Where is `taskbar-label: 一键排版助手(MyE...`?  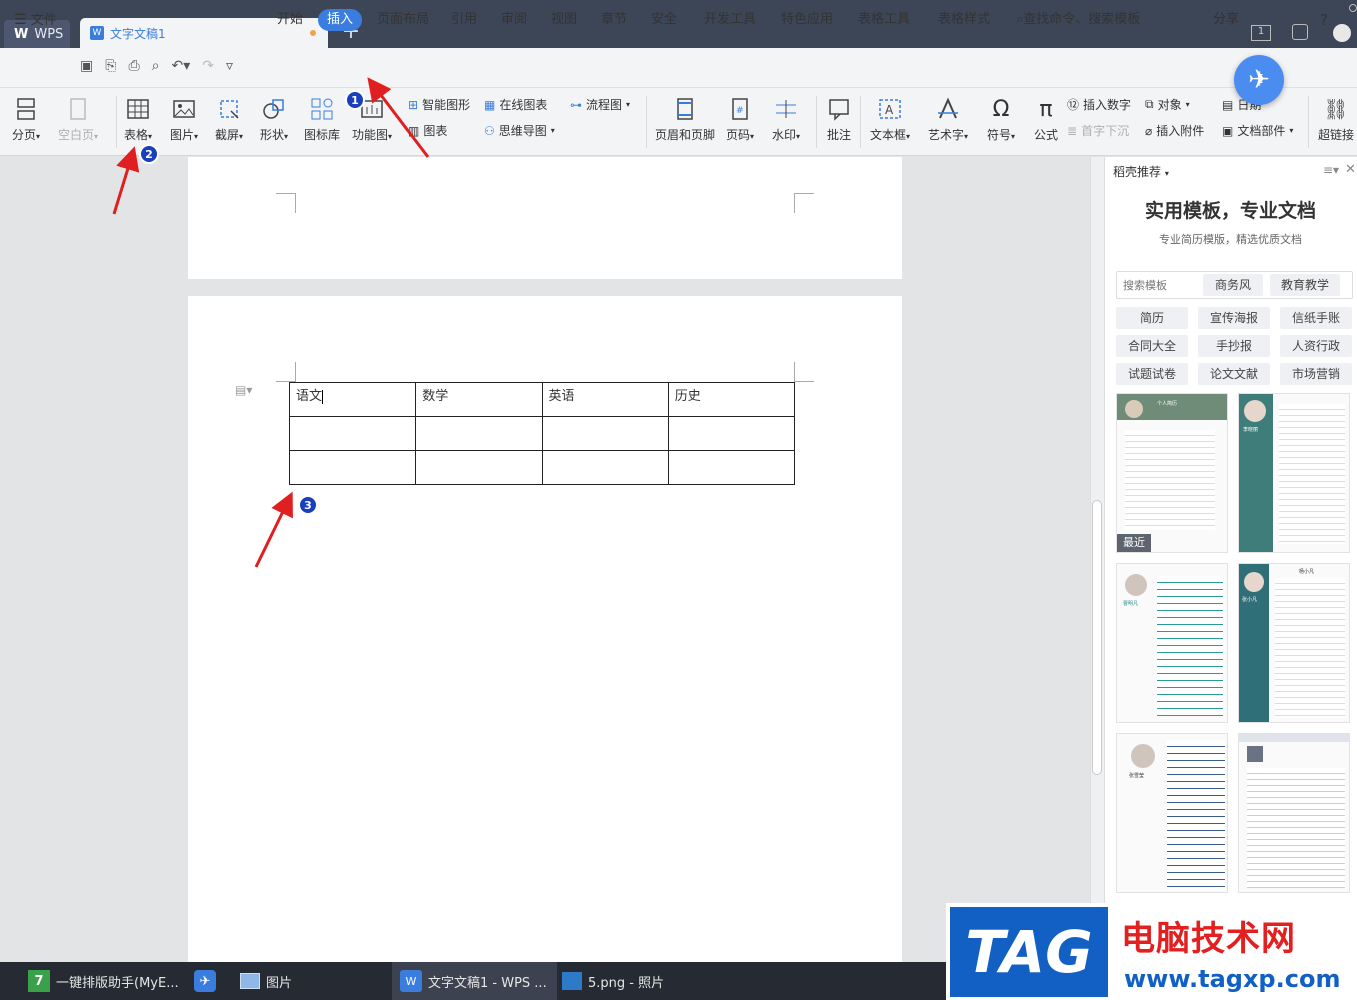
taskbar-label: 一键排版助手(MyE... is located at coordinates (117, 983).